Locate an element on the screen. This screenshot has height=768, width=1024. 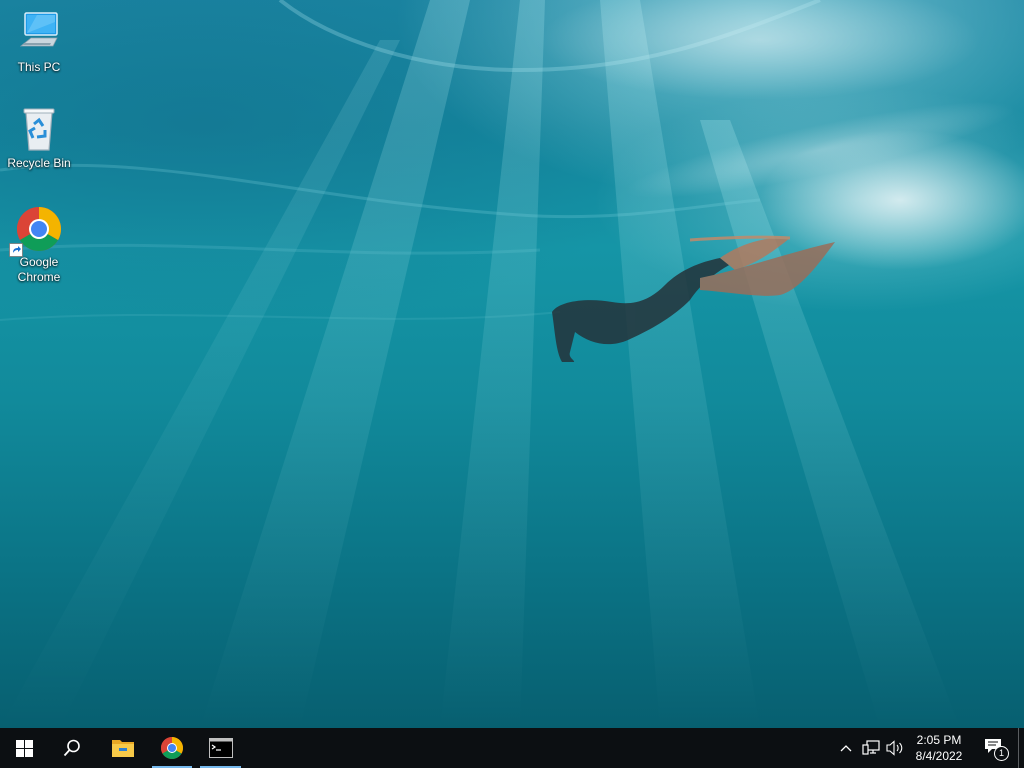
show-hidden-icons-button is located at coordinates (846, 748).